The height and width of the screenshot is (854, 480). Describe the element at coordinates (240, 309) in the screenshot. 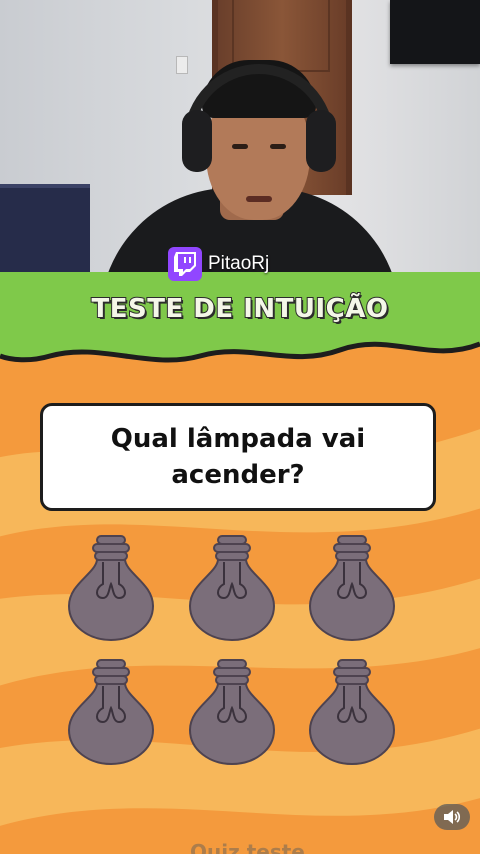

I see `quiz-title: TESTE DE INTUIÇÃO` at that location.